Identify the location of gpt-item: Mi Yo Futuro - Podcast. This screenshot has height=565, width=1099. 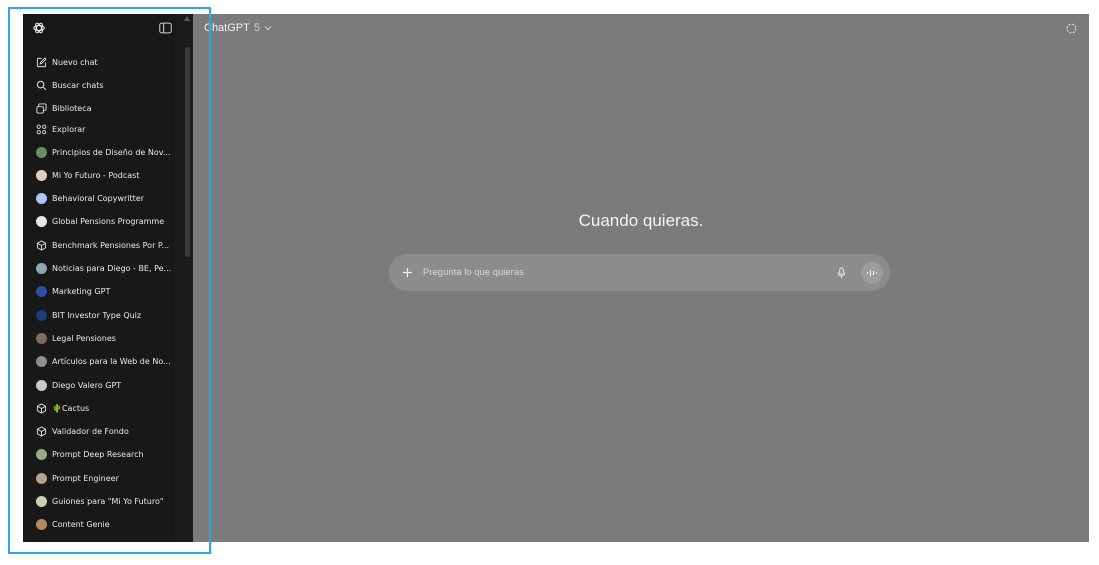
(109, 175).